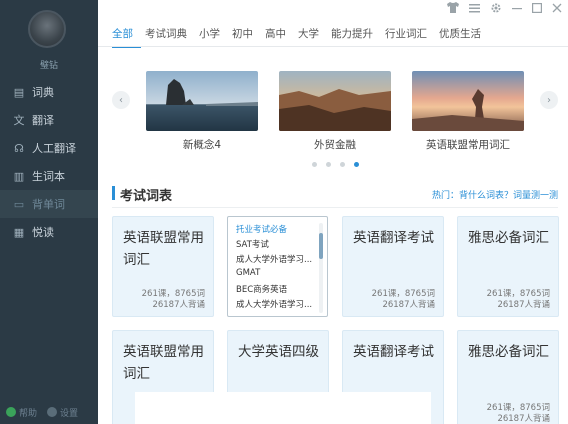 The image size is (568, 424). What do you see at coordinates (335, 207) in the screenshot?
I see `section-divider` at bounding box center [335, 207].